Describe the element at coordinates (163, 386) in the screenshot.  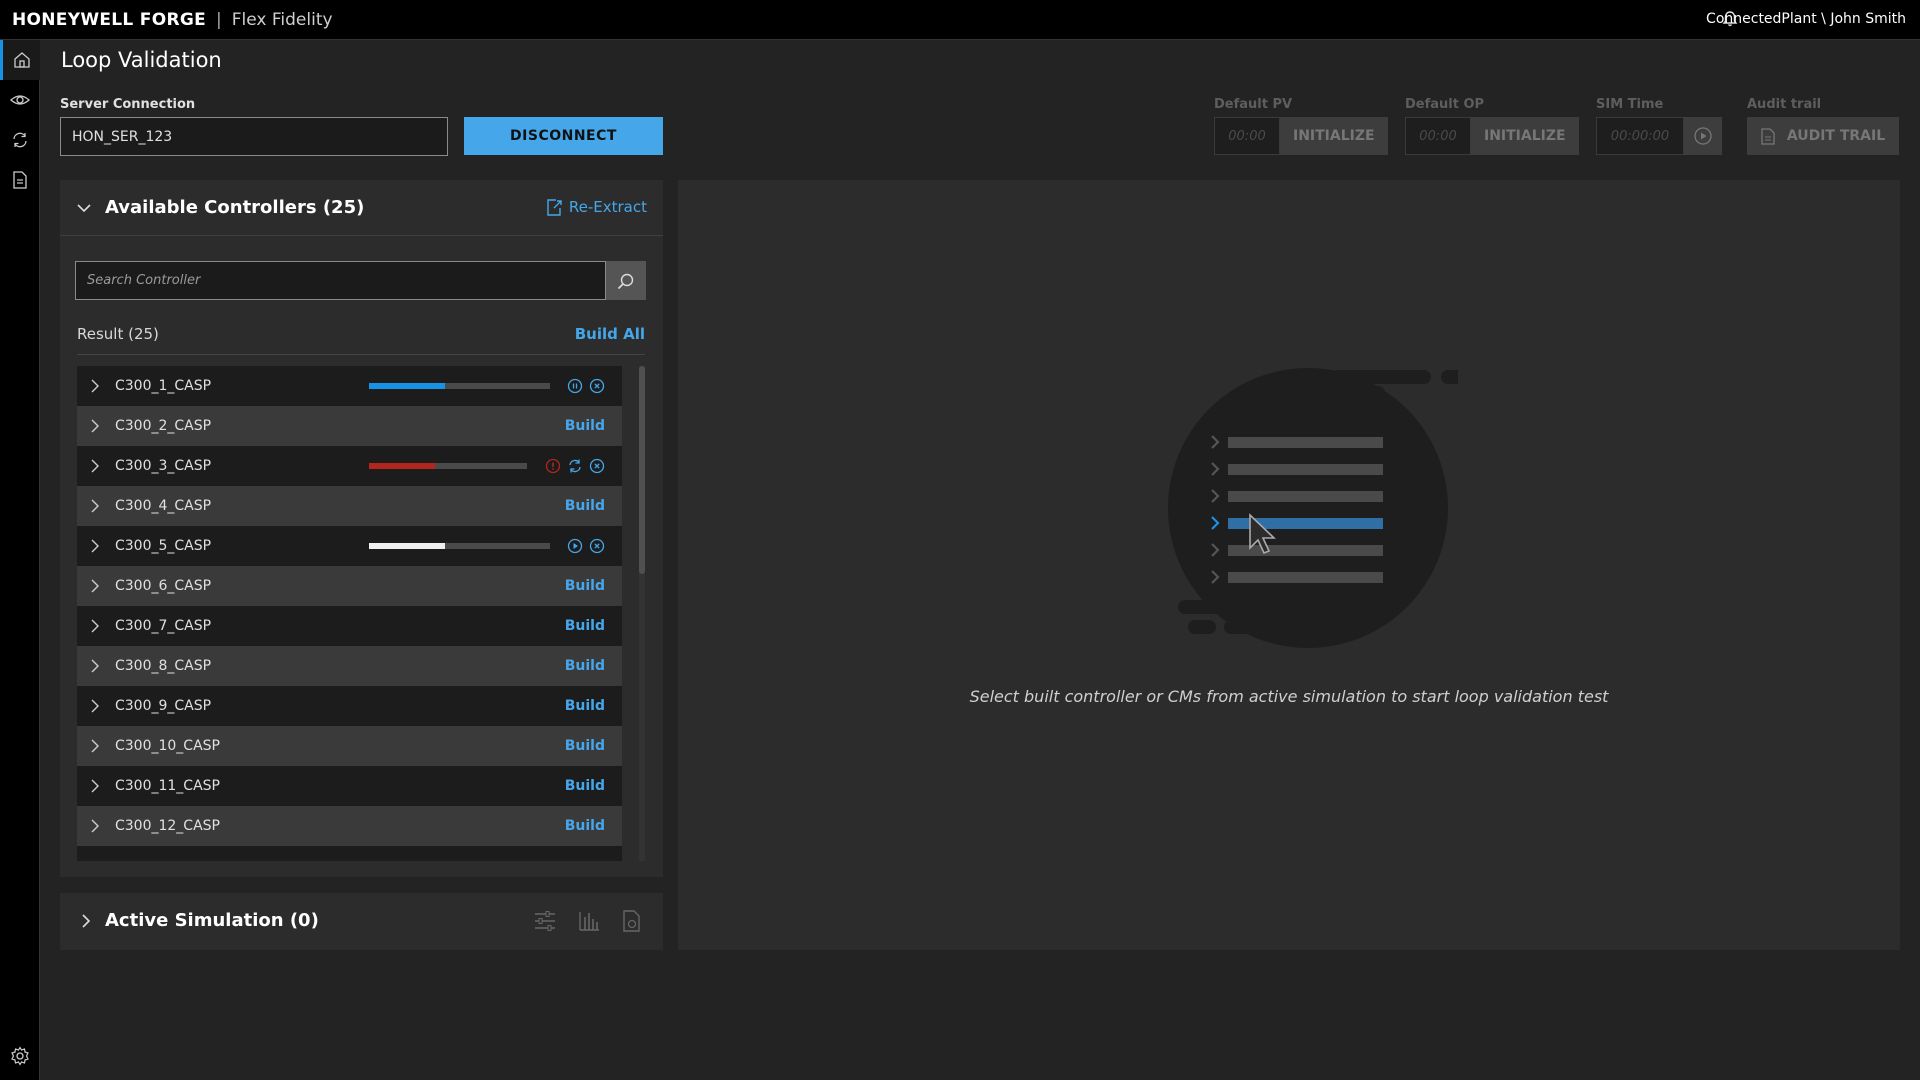
I see `controller-name: C300_1_CASP` at that location.